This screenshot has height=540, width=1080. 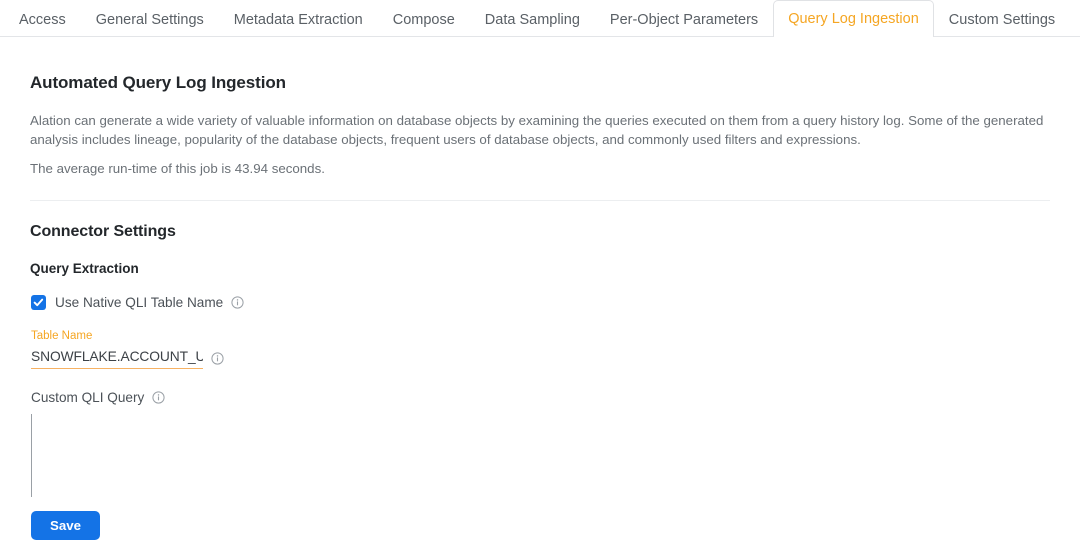 What do you see at coordinates (117, 358) in the screenshot?
I see `table-name-input` at bounding box center [117, 358].